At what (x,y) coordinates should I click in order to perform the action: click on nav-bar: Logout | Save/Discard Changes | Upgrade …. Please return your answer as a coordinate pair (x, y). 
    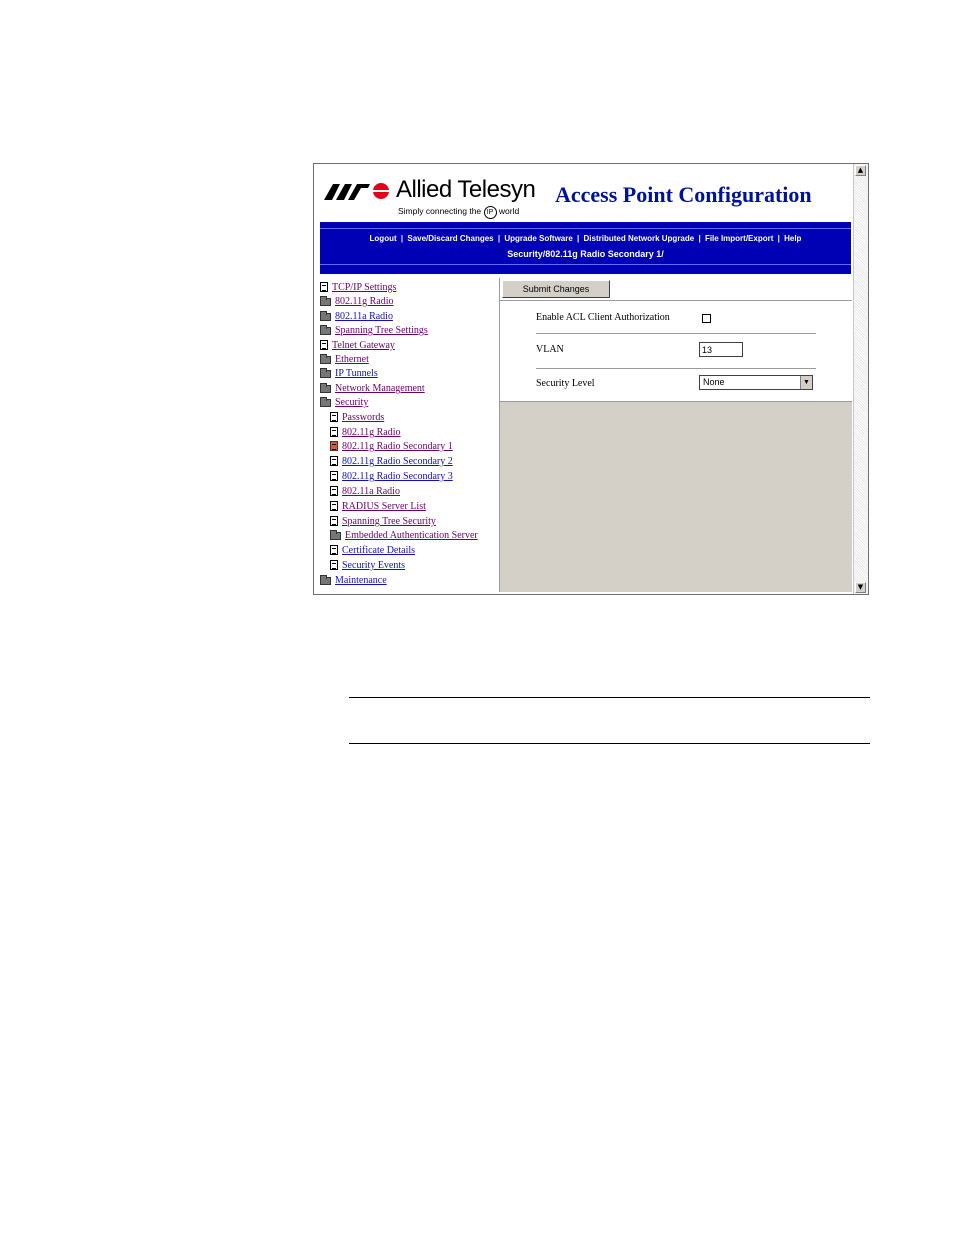
    Looking at the image, I should click on (585, 248).